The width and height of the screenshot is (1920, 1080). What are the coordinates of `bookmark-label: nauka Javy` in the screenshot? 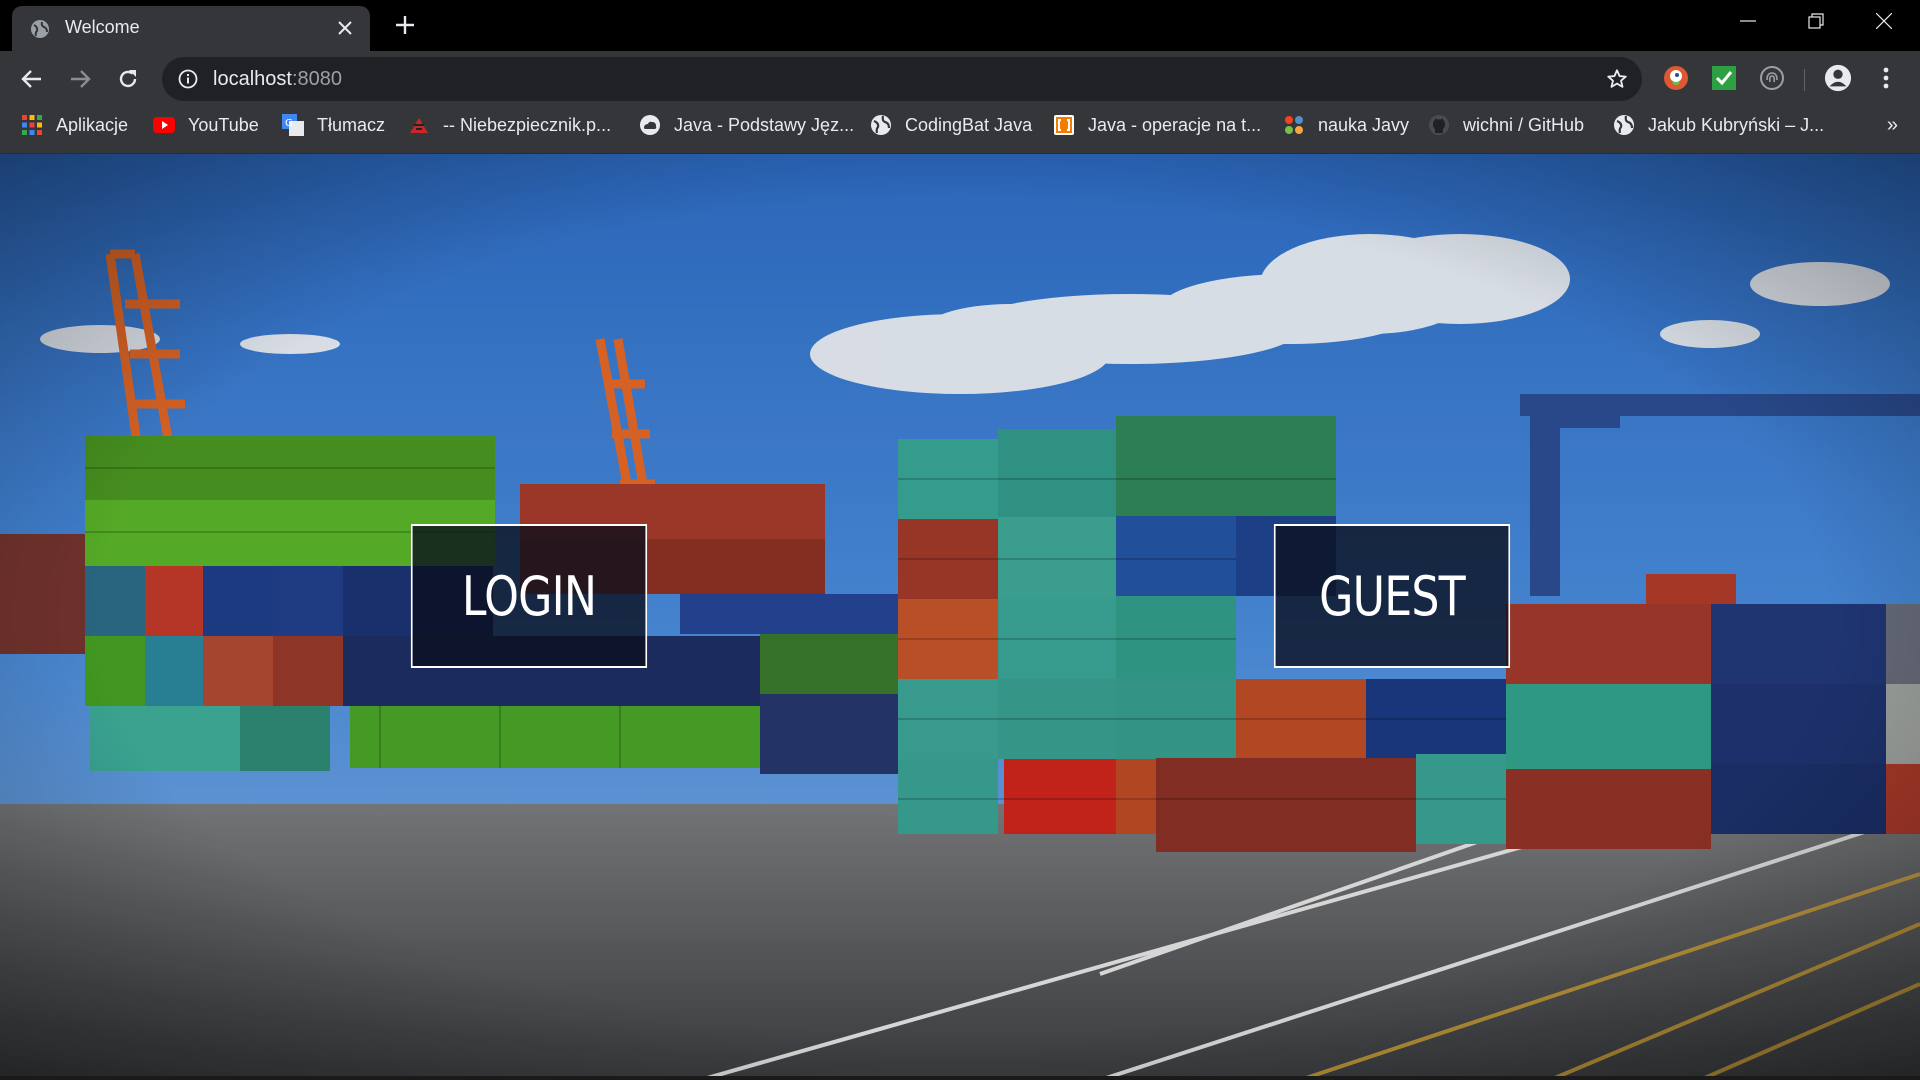 It's located at (1364, 124).